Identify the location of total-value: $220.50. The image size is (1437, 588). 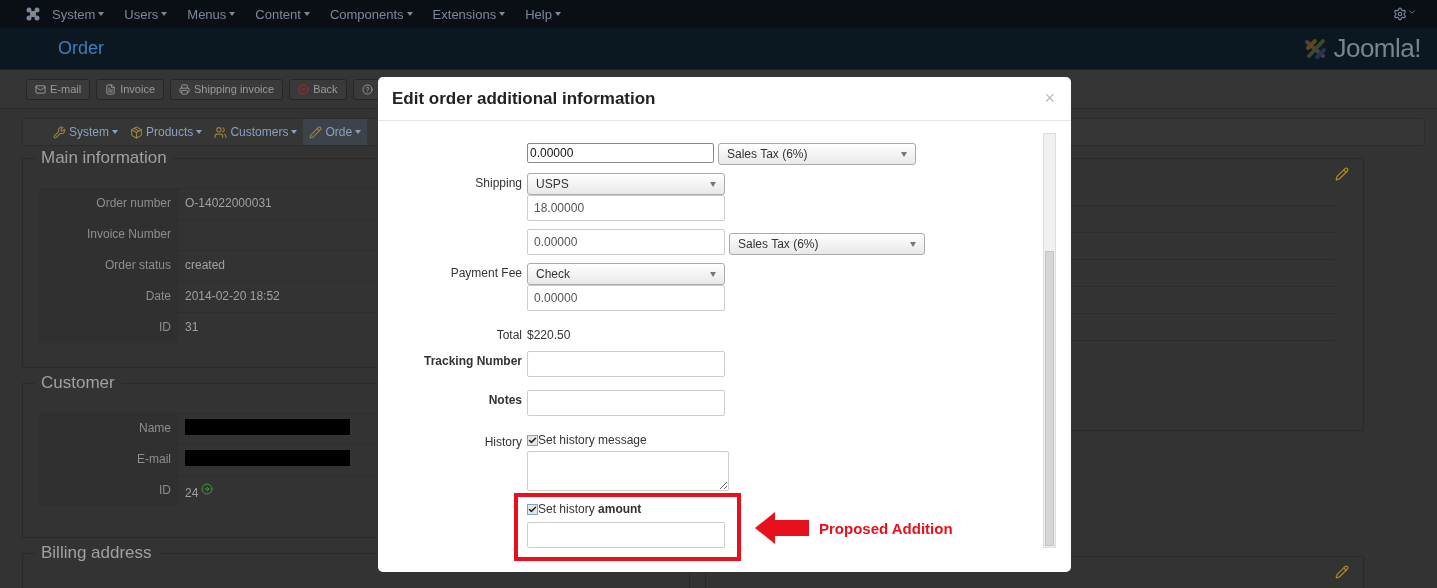
(549, 335).